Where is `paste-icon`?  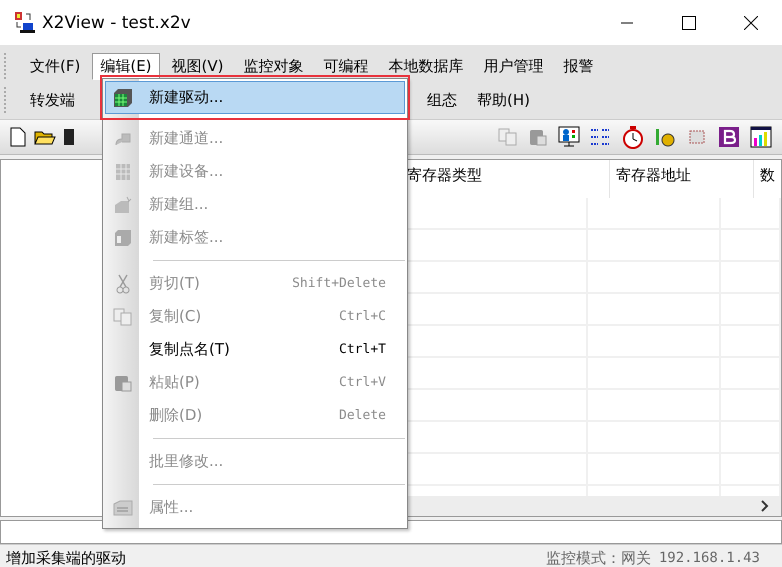
paste-icon is located at coordinates (538, 137).